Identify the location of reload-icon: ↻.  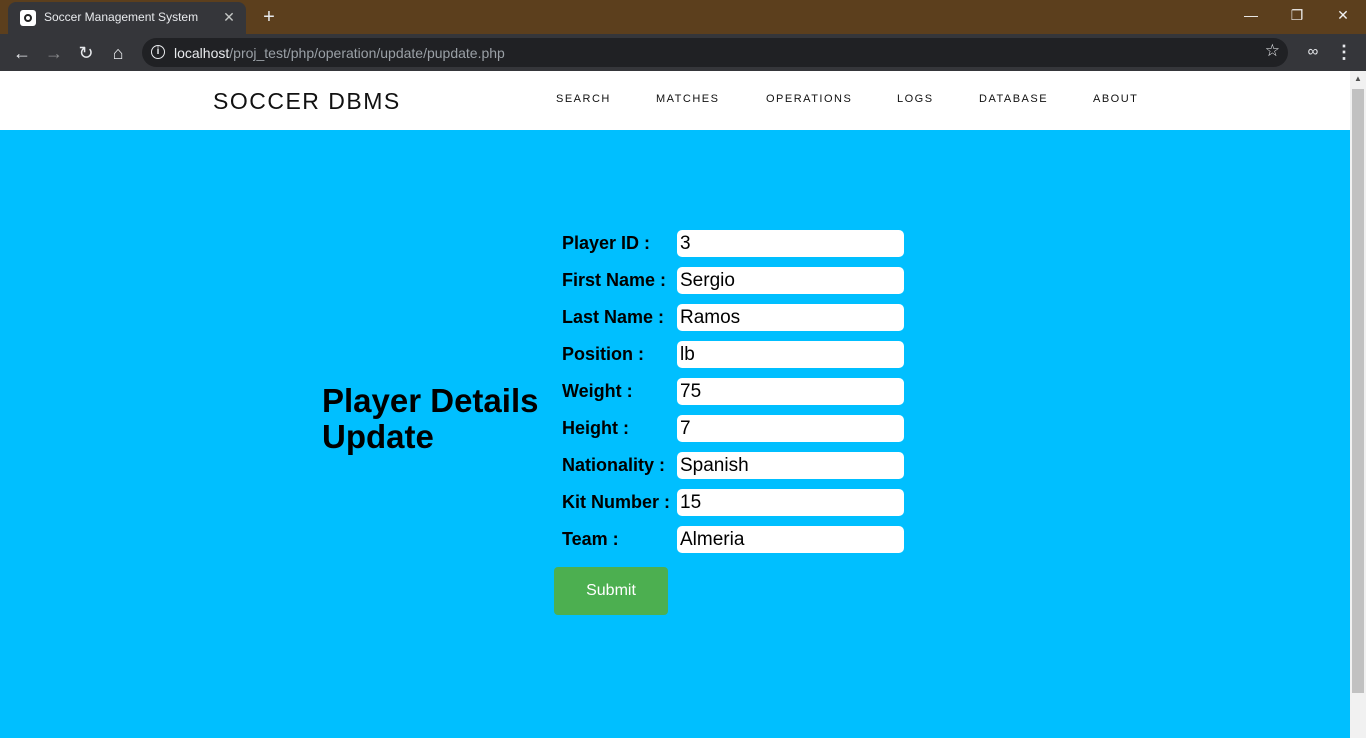
(86, 53).